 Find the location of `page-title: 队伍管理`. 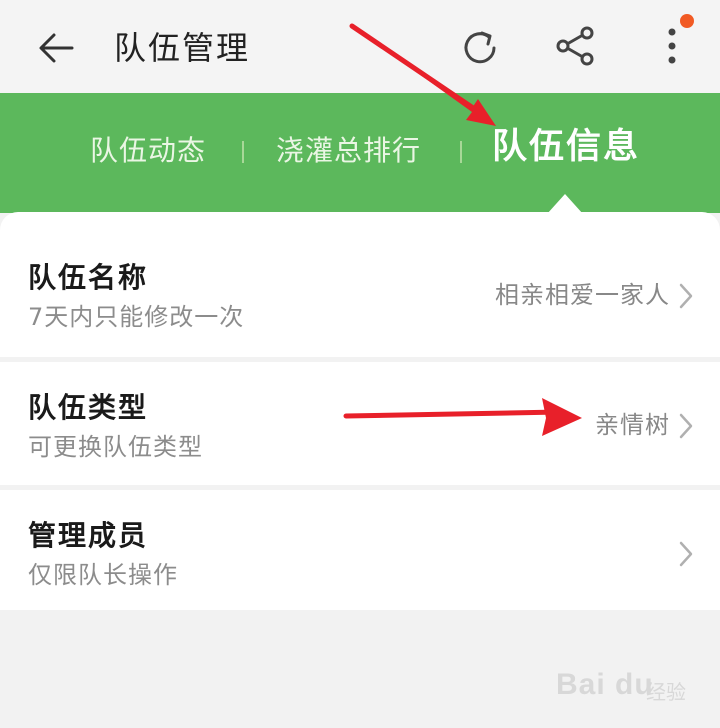

page-title: 队伍管理 is located at coordinates (182, 48).